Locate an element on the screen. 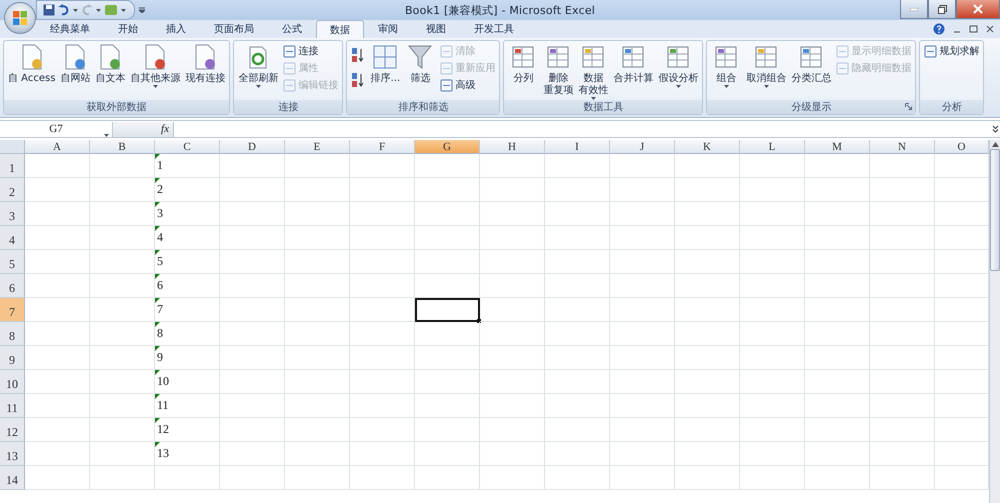  column-header: G is located at coordinates (447, 147).